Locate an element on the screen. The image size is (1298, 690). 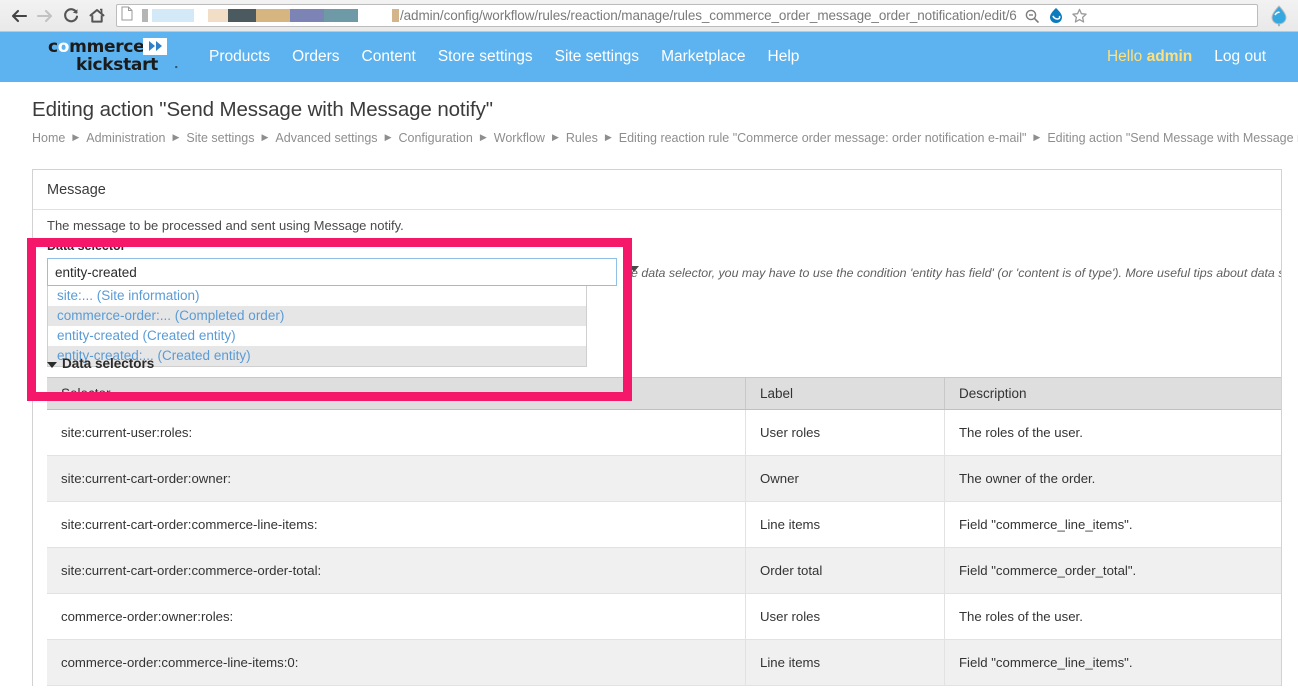
suggestion-item-entity-created: entity-created (Created entity) is located at coordinates (317, 336).